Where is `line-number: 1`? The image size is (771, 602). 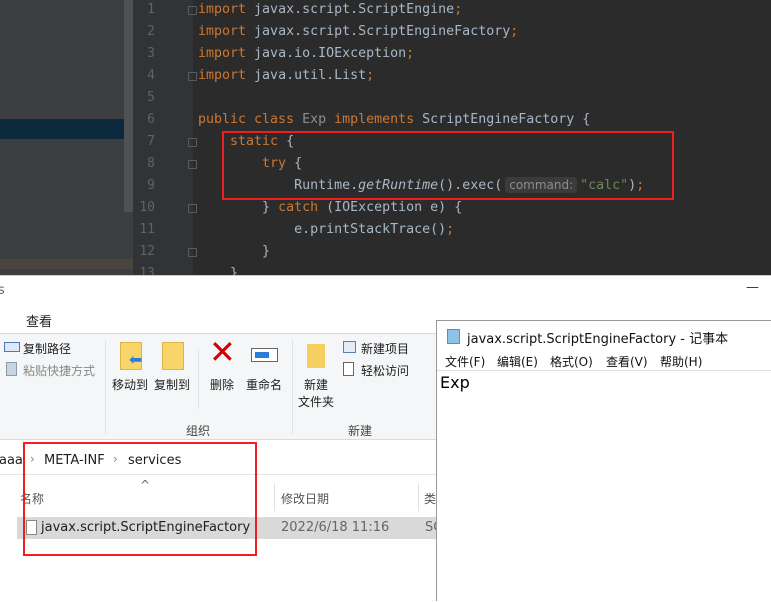 line-number: 1 is located at coordinates (151, 9).